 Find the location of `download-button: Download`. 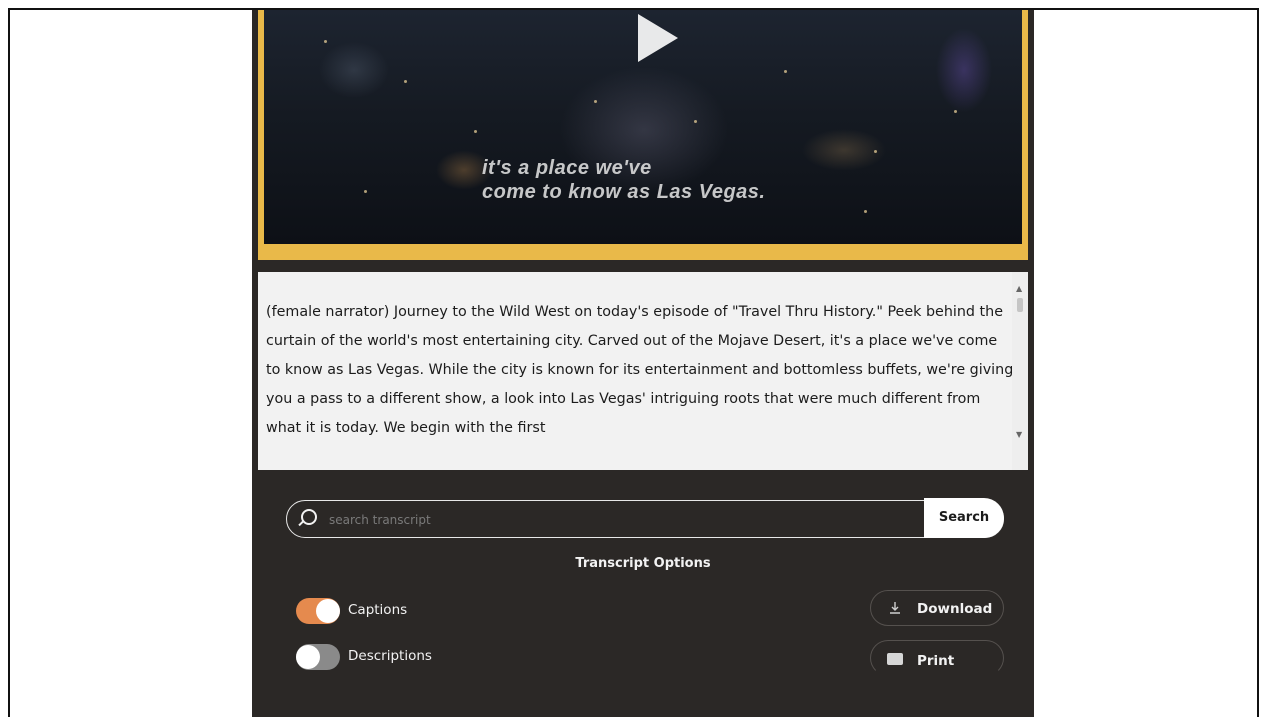

download-button: Download is located at coordinates (937, 608).